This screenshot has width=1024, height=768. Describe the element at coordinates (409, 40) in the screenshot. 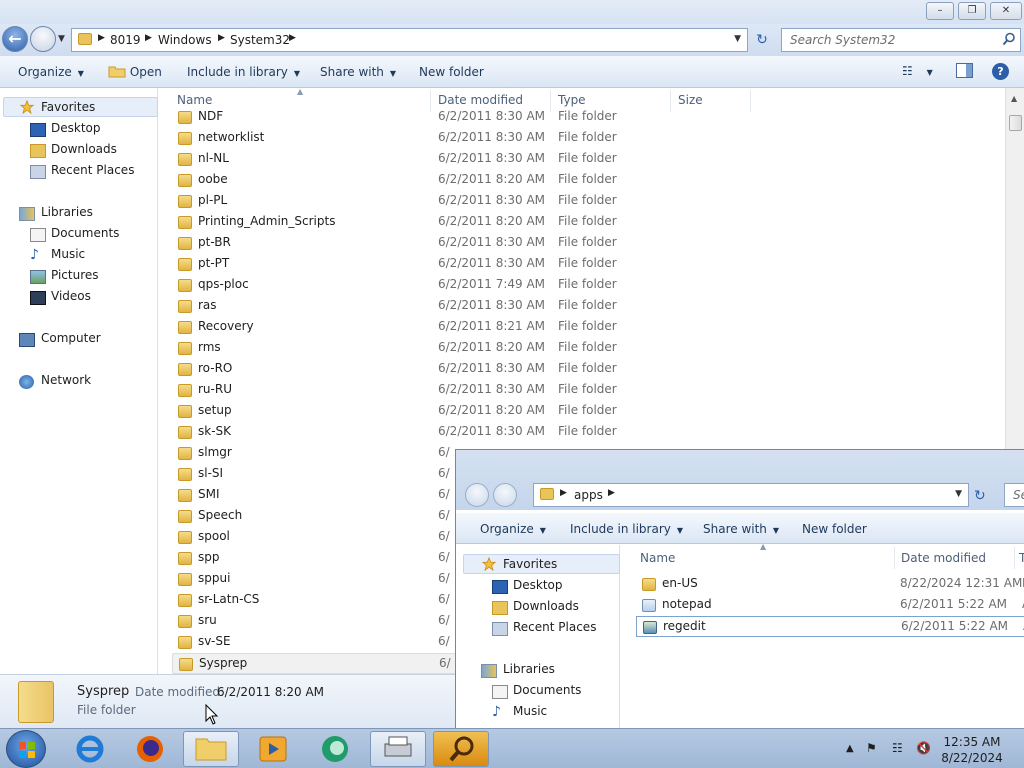

I see `address-field: ▶ 8019 ▶ Windows ▶ System32 ▶ ▼` at that location.